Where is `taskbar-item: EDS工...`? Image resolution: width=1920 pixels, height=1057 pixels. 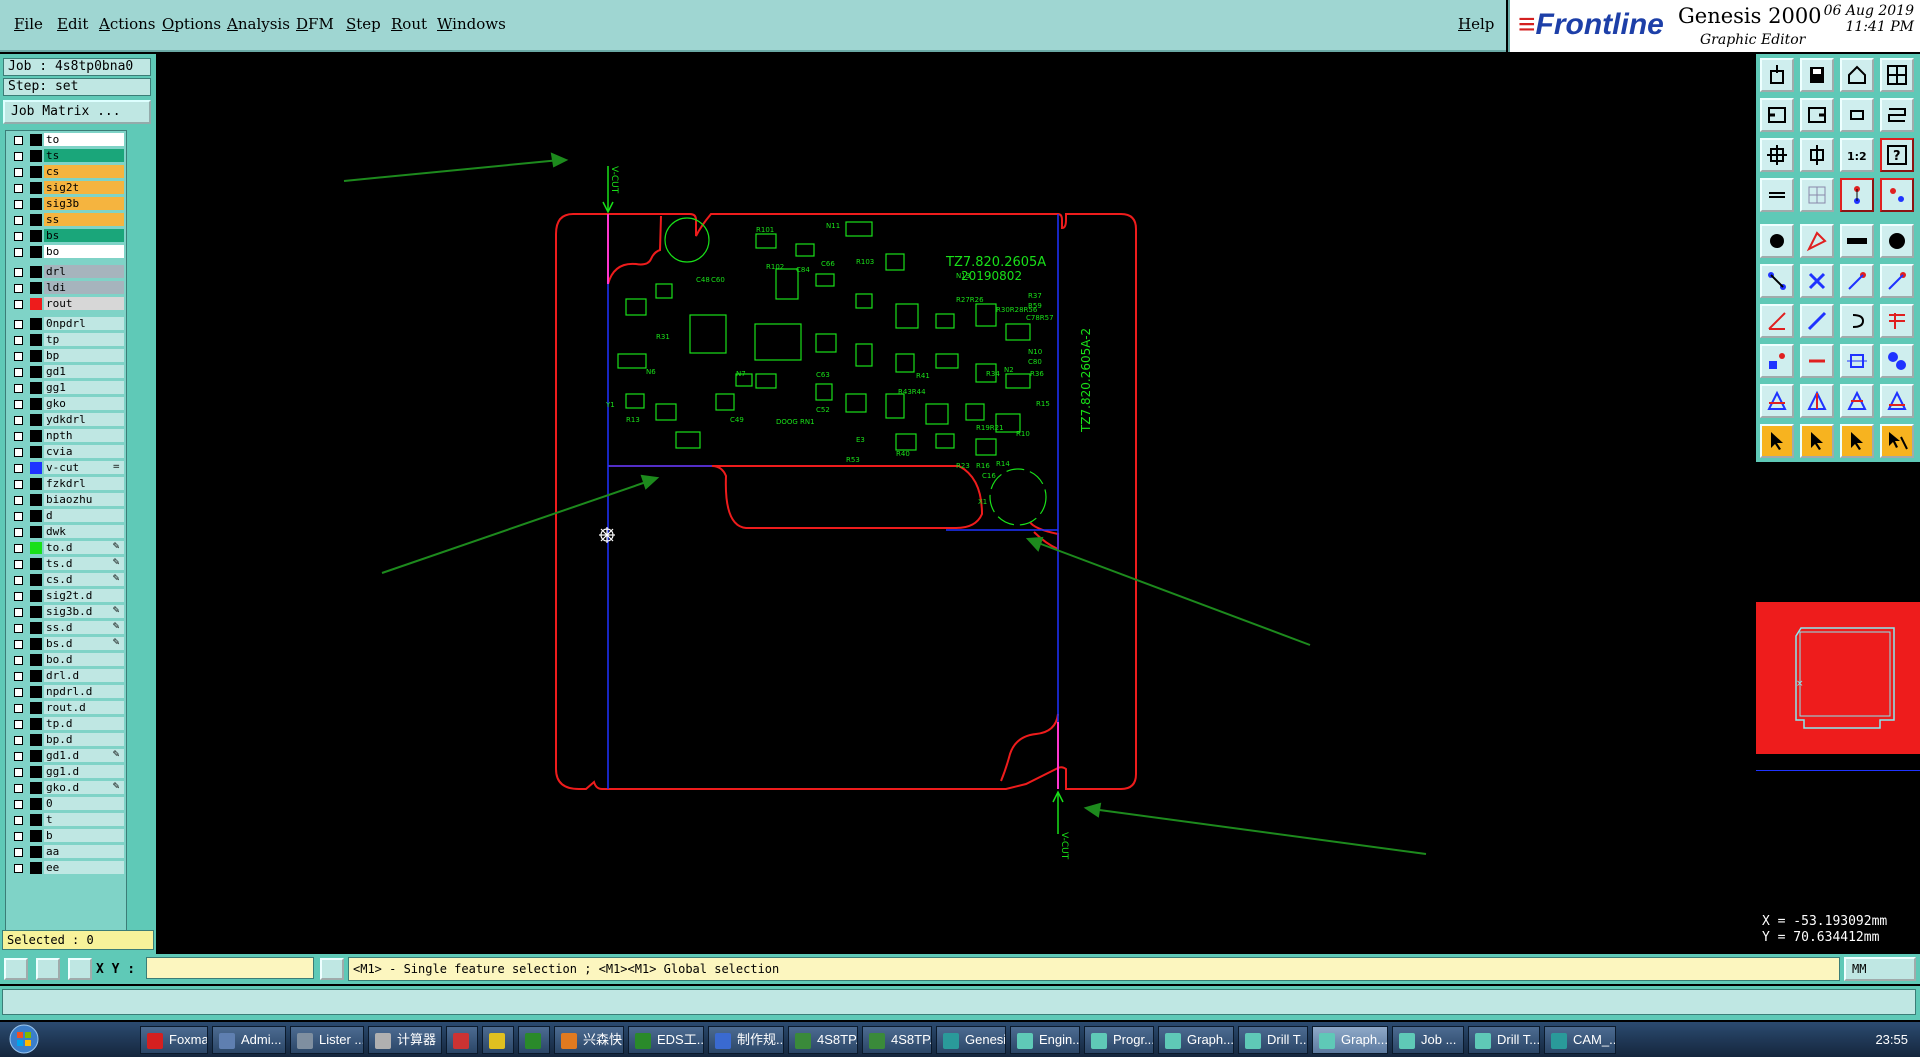
taskbar-item: EDS工... is located at coordinates (666, 1040).